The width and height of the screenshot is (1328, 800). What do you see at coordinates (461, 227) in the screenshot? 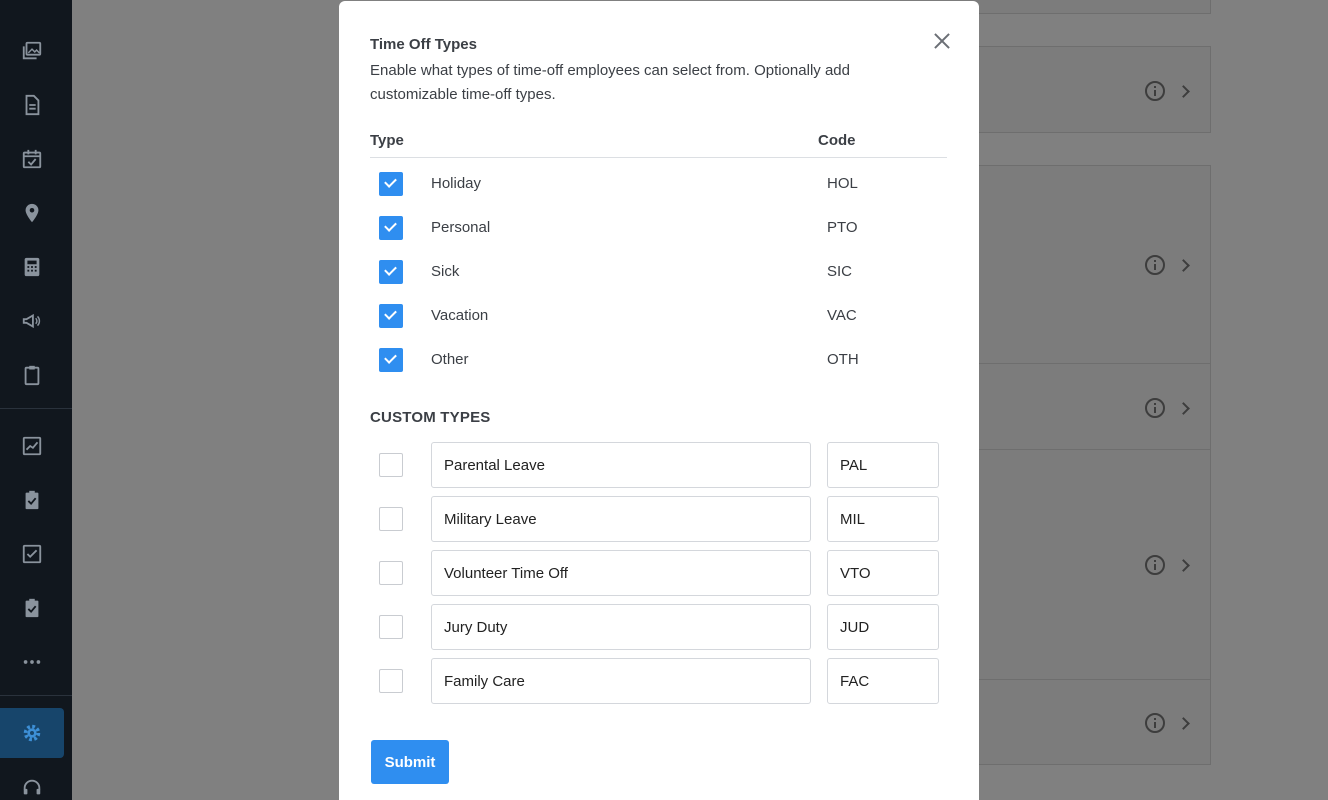
I see `type-name: Personal` at bounding box center [461, 227].